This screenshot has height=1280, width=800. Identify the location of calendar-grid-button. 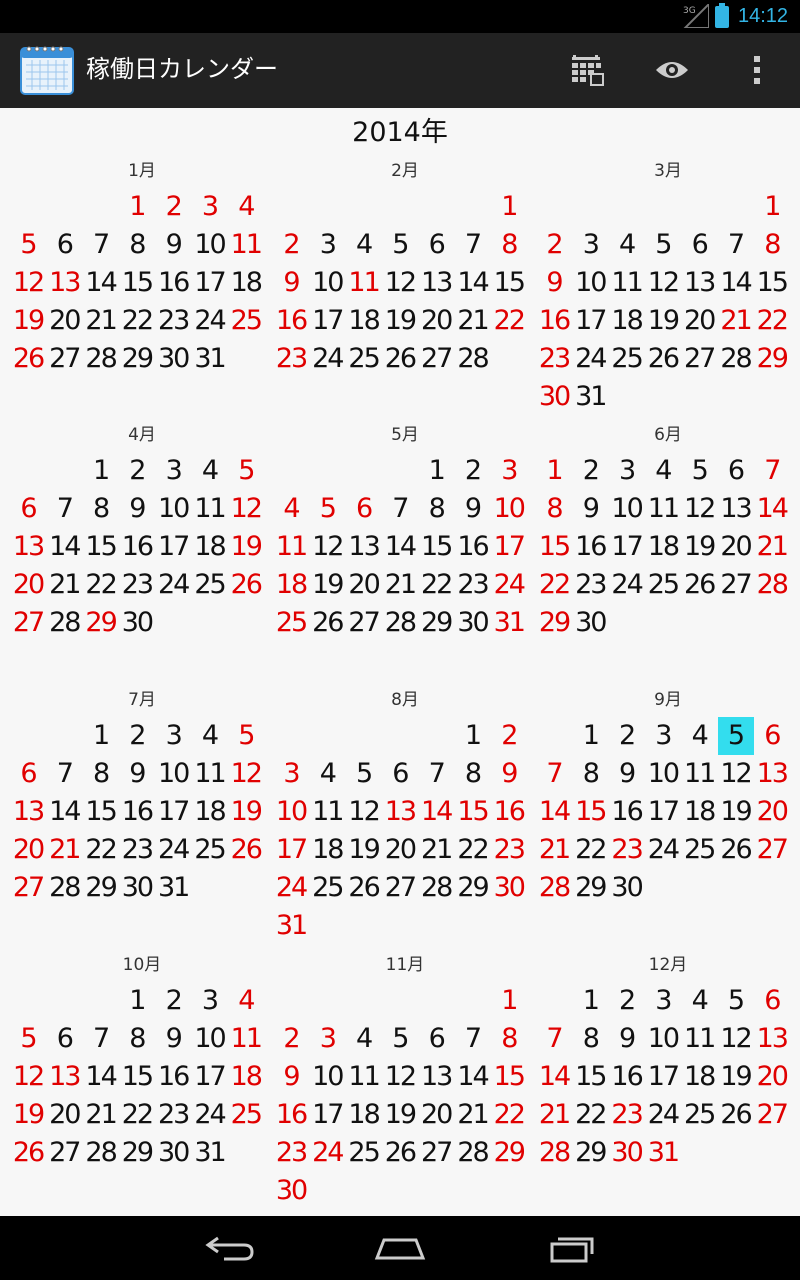
(588, 70).